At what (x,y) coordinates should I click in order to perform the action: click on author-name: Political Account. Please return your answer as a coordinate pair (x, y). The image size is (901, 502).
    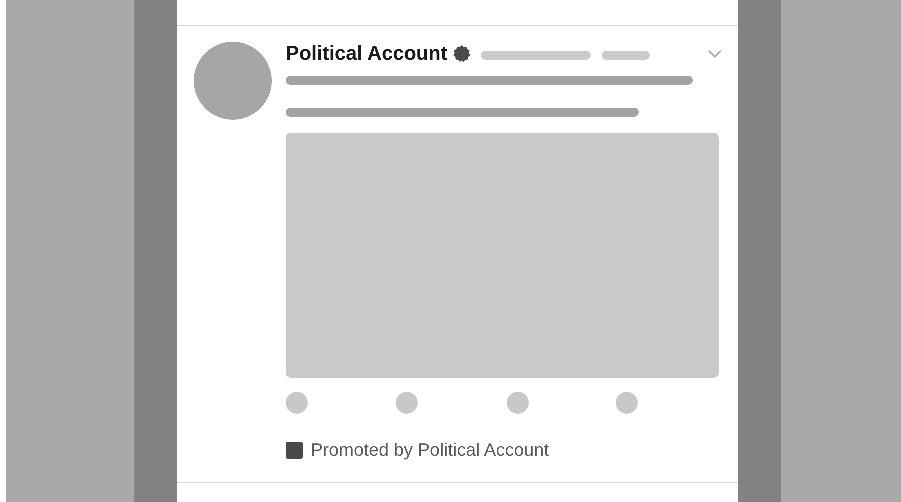
    Looking at the image, I should click on (367, 54).